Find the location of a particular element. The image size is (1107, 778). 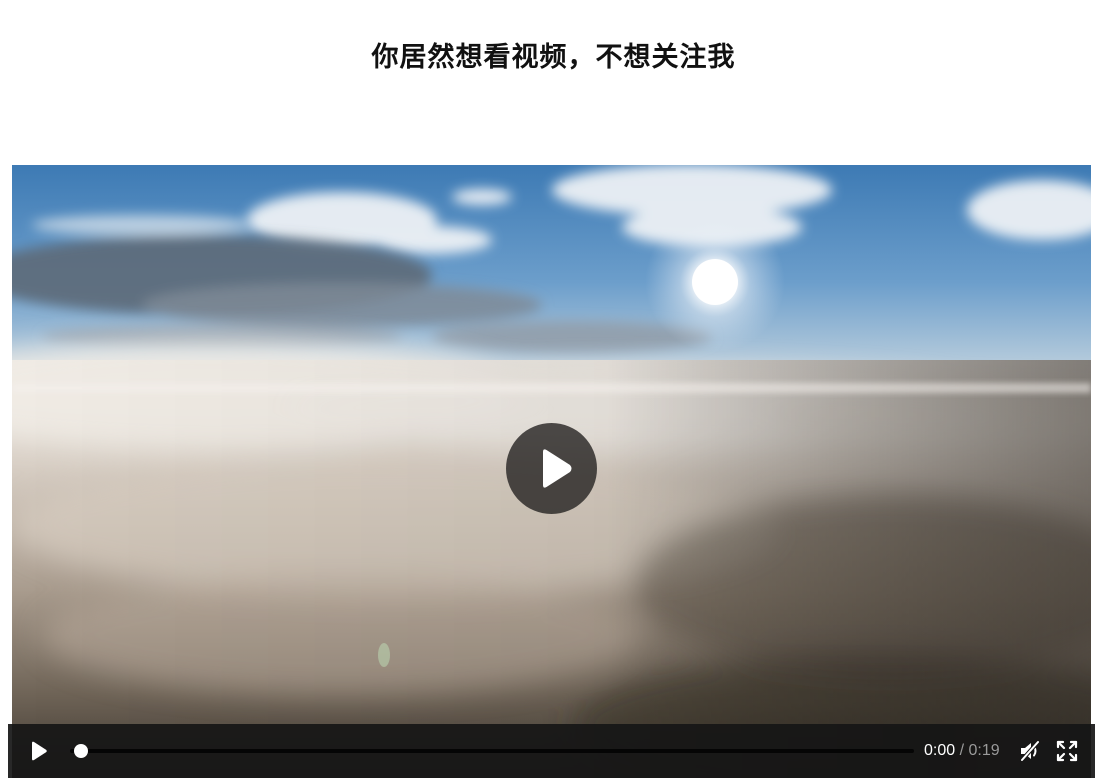

big-play-button is located at coordinates (551, 468).